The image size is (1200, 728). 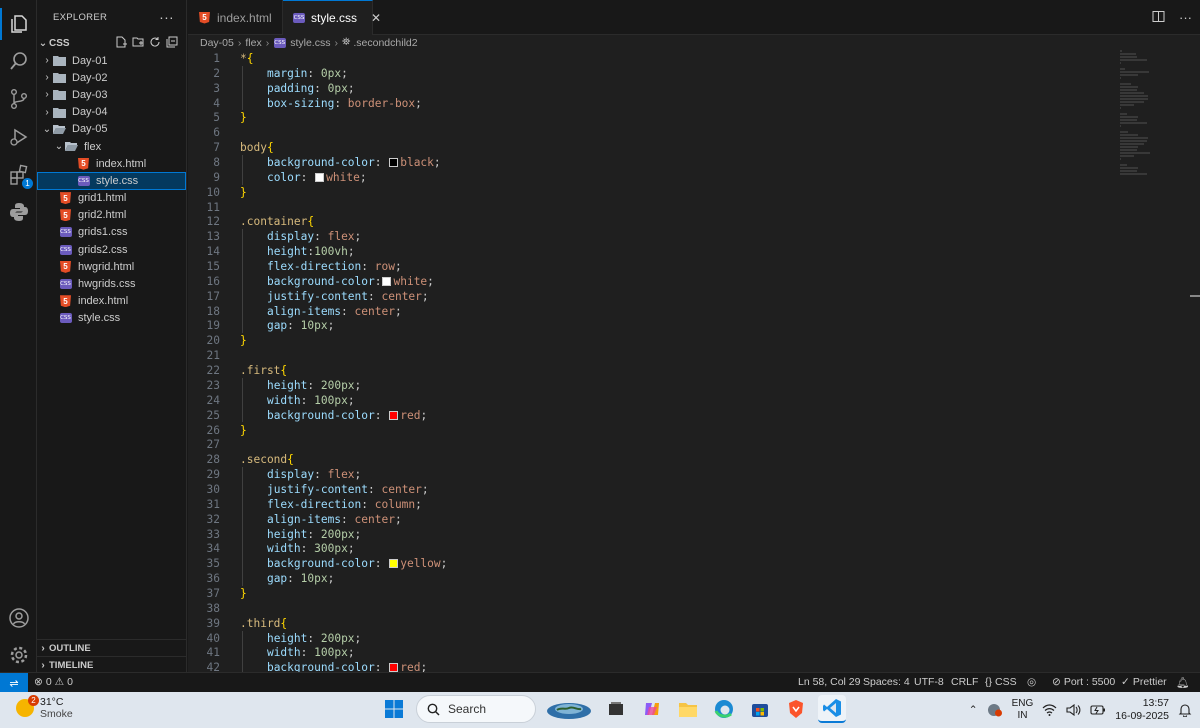 I want to click on volume-icon, so click(x=1073, y=710).